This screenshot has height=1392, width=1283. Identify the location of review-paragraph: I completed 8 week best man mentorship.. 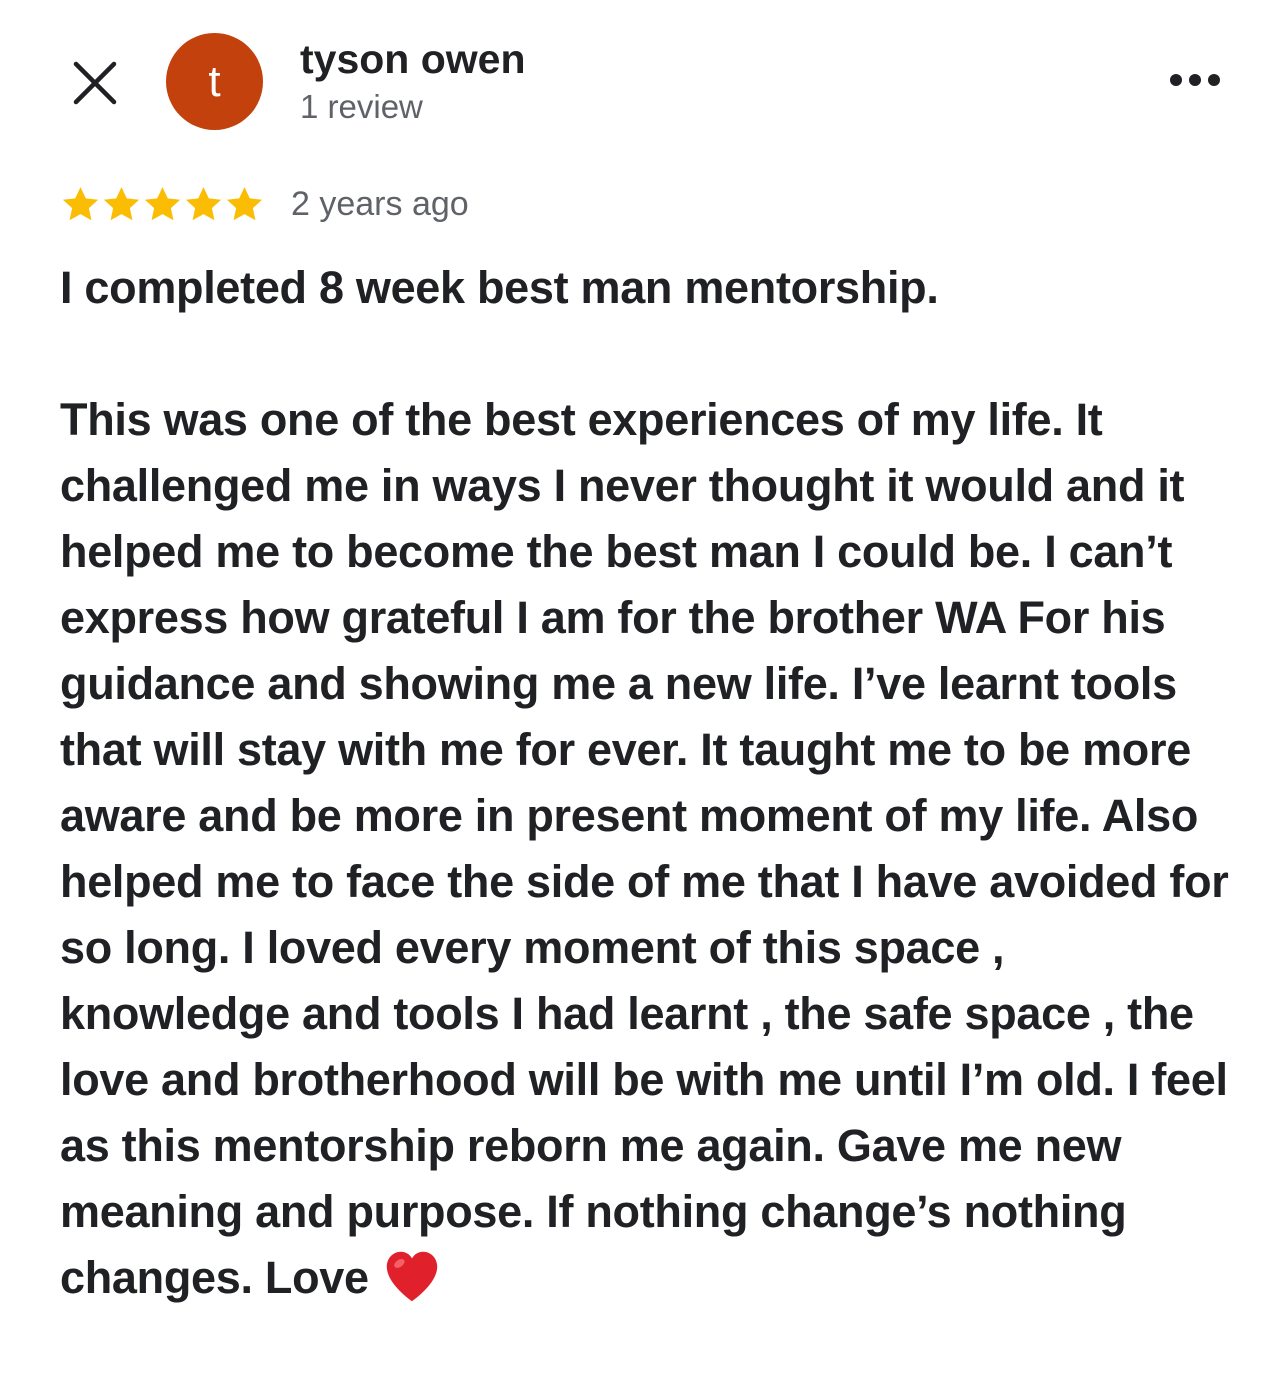
(499, 287).